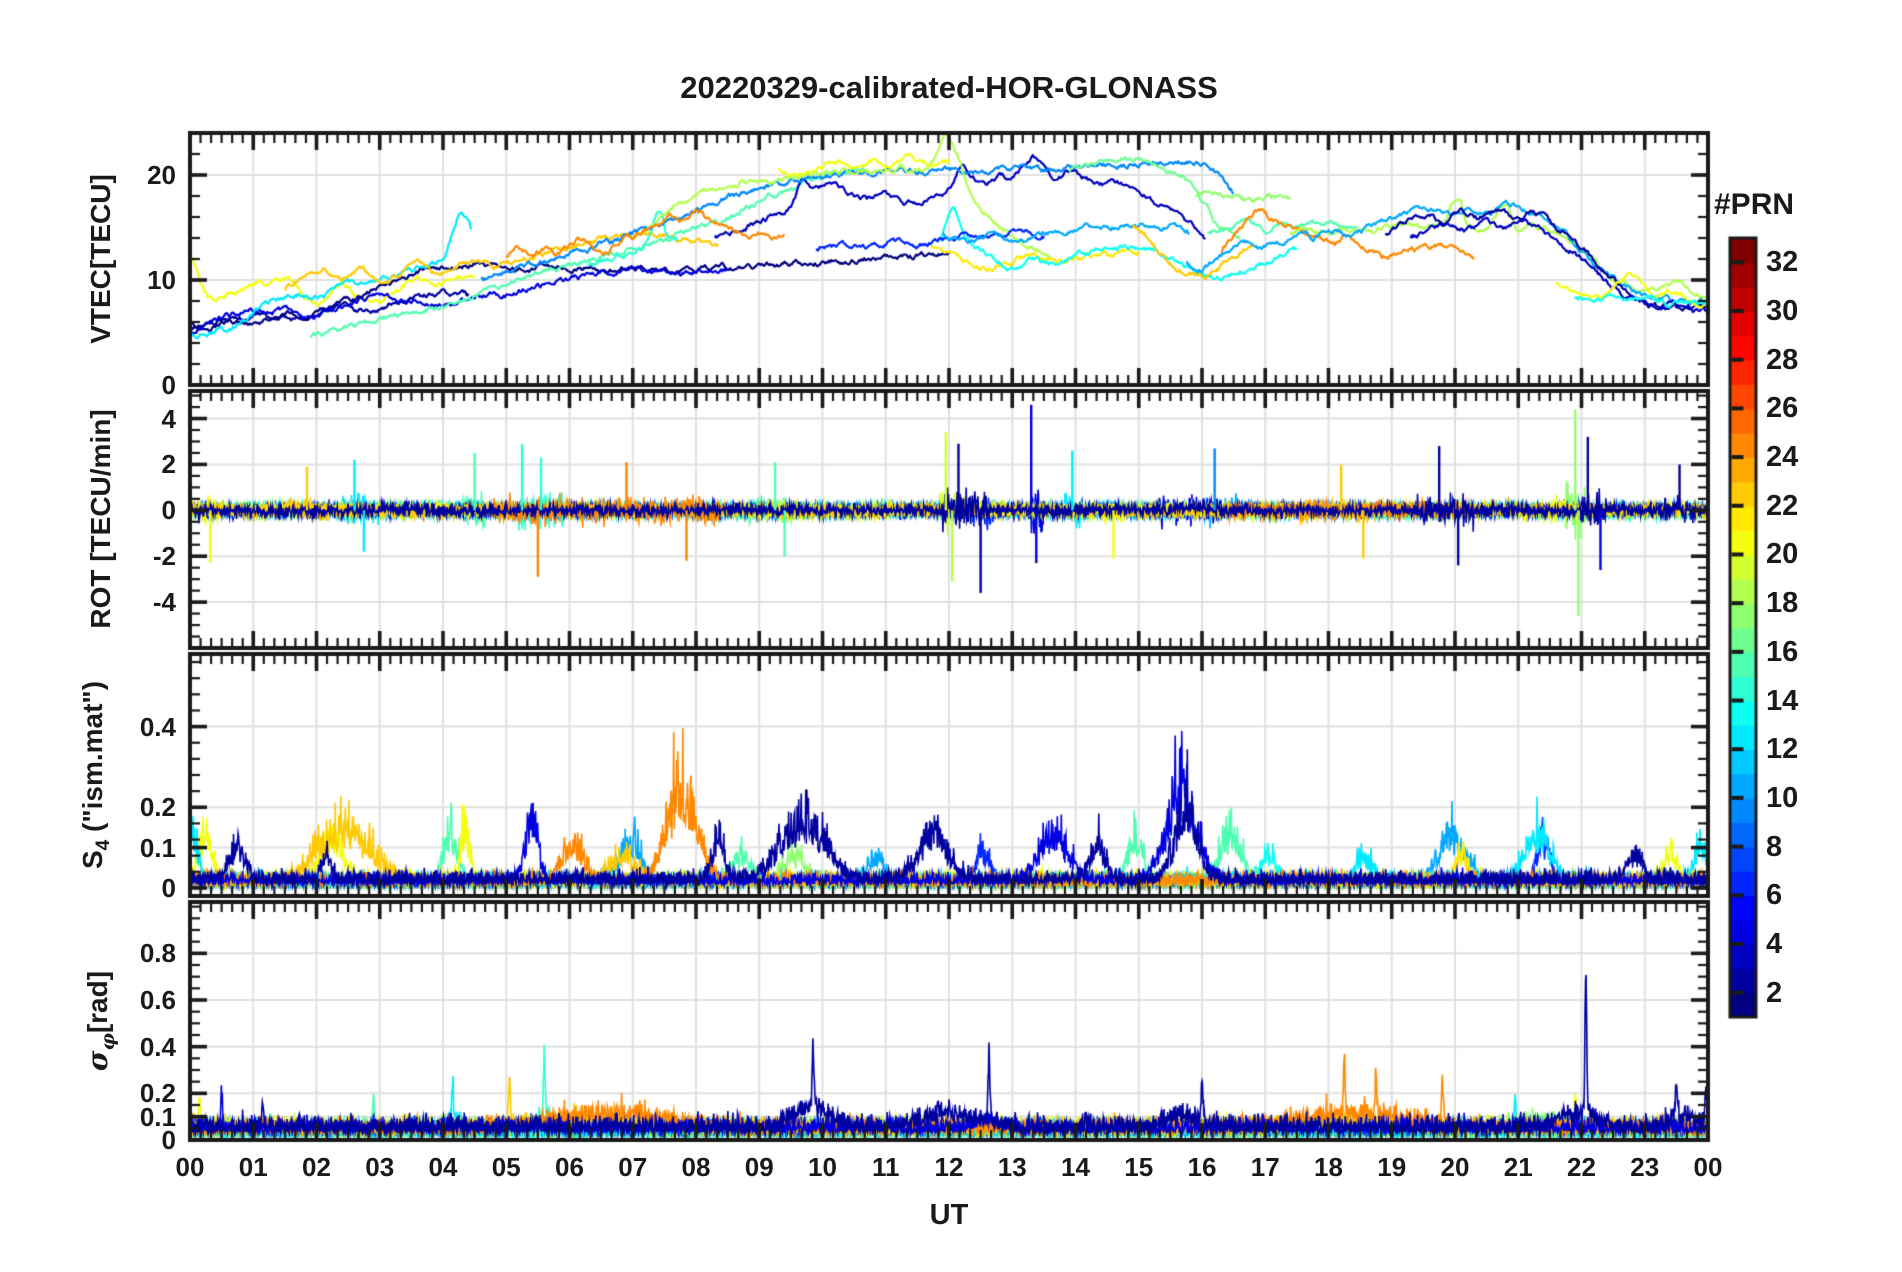  I want to click on y-tick-label: 0.6, so click(157, 1000).